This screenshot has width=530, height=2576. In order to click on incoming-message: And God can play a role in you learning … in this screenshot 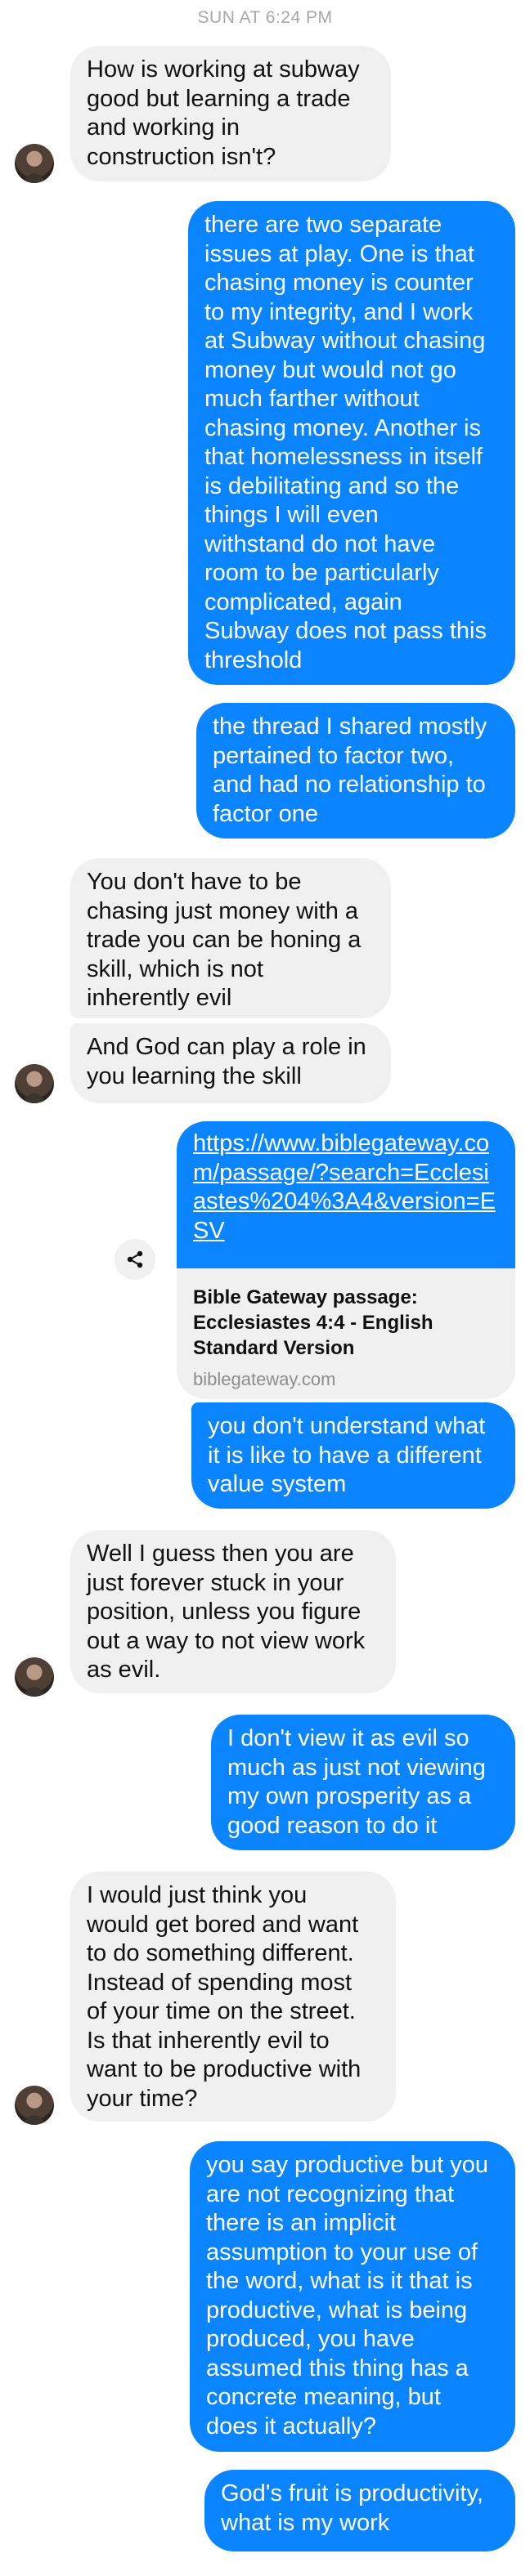, I will do `click(230, 1063)`.